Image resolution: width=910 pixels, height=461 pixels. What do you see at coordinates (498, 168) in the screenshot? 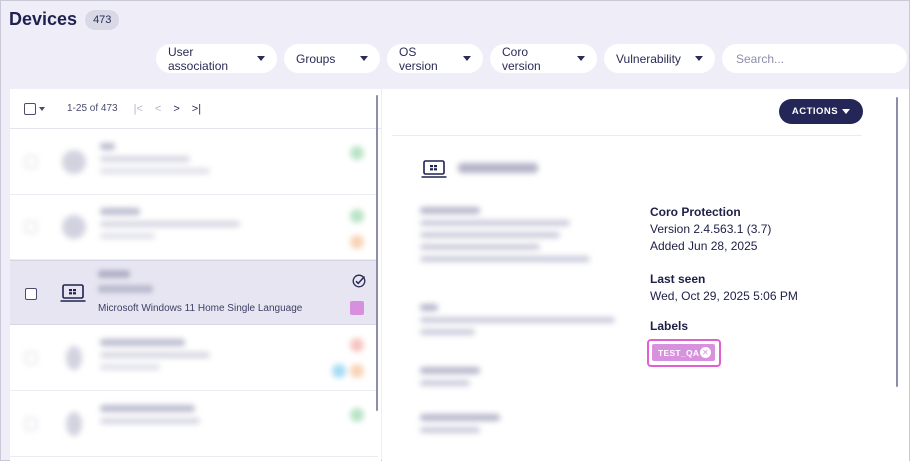
I see `device-name-redacted` at bounding box center [498, 168].